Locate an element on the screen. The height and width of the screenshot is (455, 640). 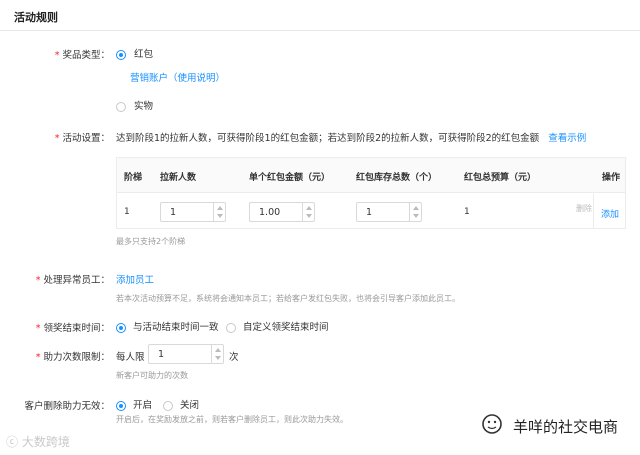
new-users-value: 1 is located at coordinates (173, 212).